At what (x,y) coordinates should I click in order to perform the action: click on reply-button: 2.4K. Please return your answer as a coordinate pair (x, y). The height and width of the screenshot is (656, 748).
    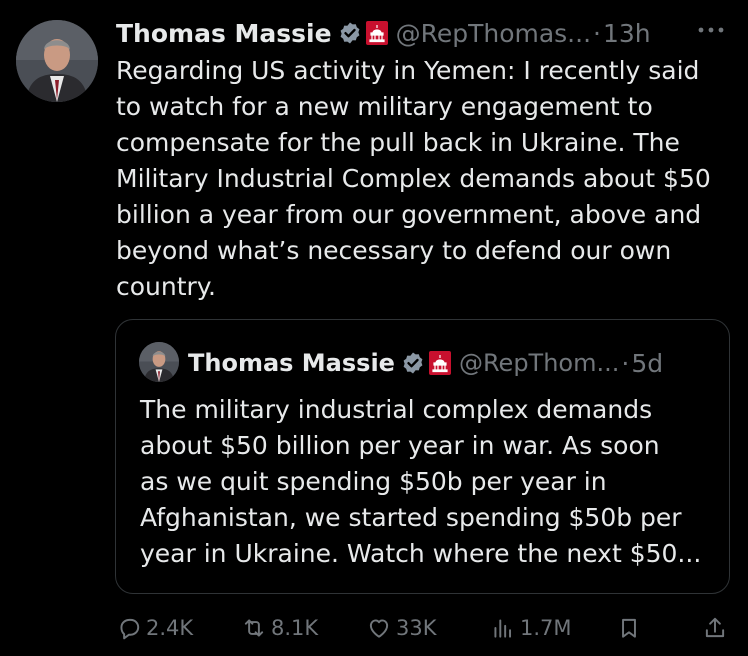
    Looking at the image, I should click on (154, 628).